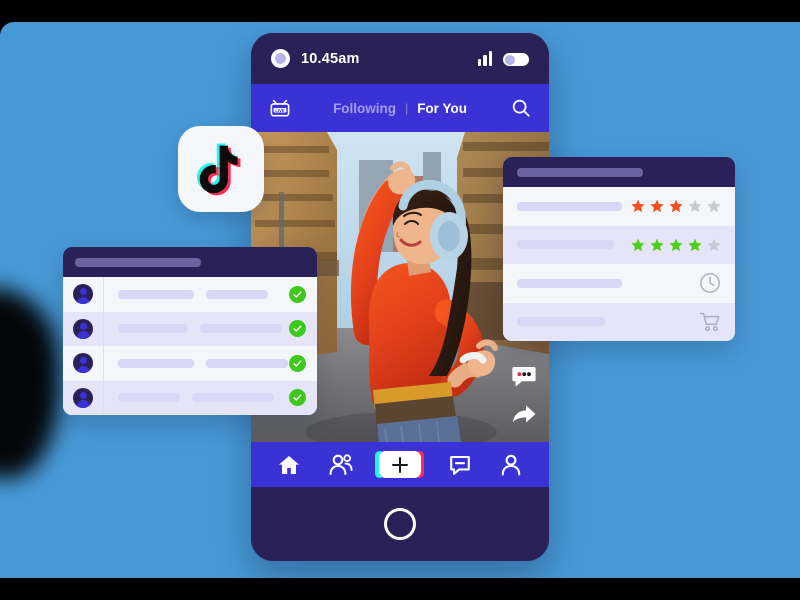 The height and width of the screenshot is (600, 800). I want to click on share-arrow-icon, so click(524, 415).